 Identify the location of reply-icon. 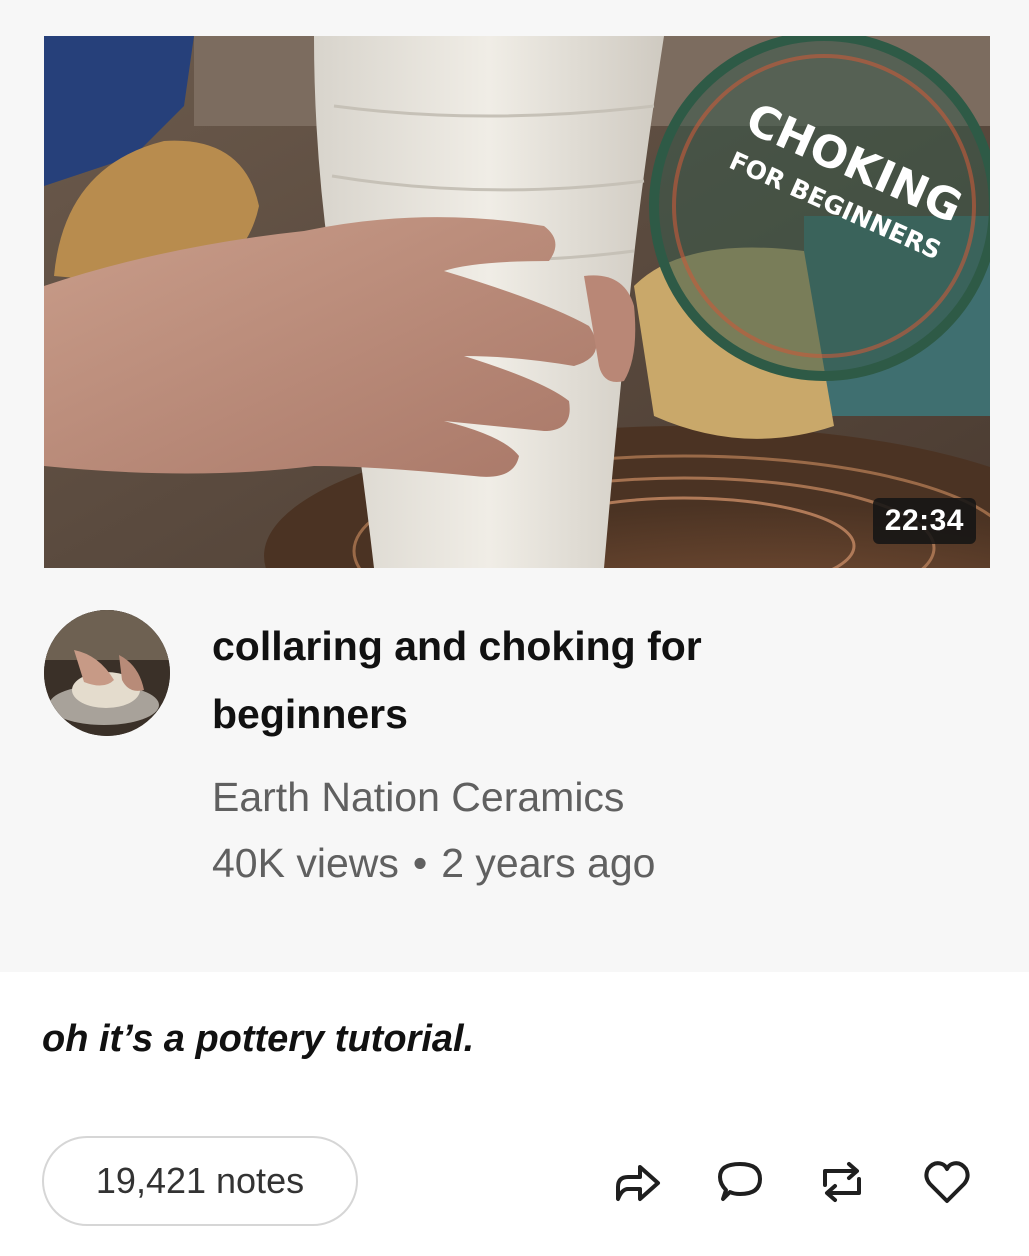
(740, 1181).